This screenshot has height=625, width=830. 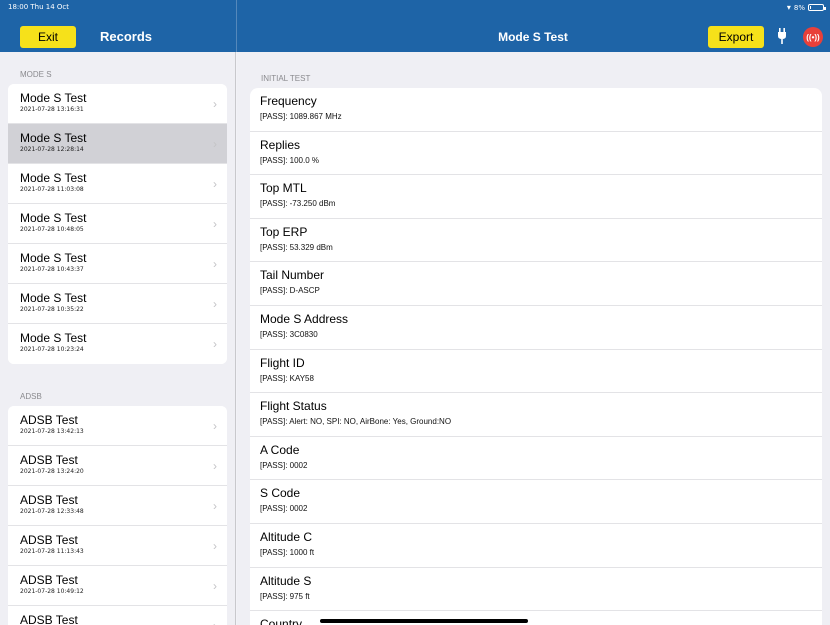 What do you see at coordinates (301, 116) in the screenshot?
I see `test-result-value: [PASS]: 1089.867 MHz` at bounding box center [301, 116].